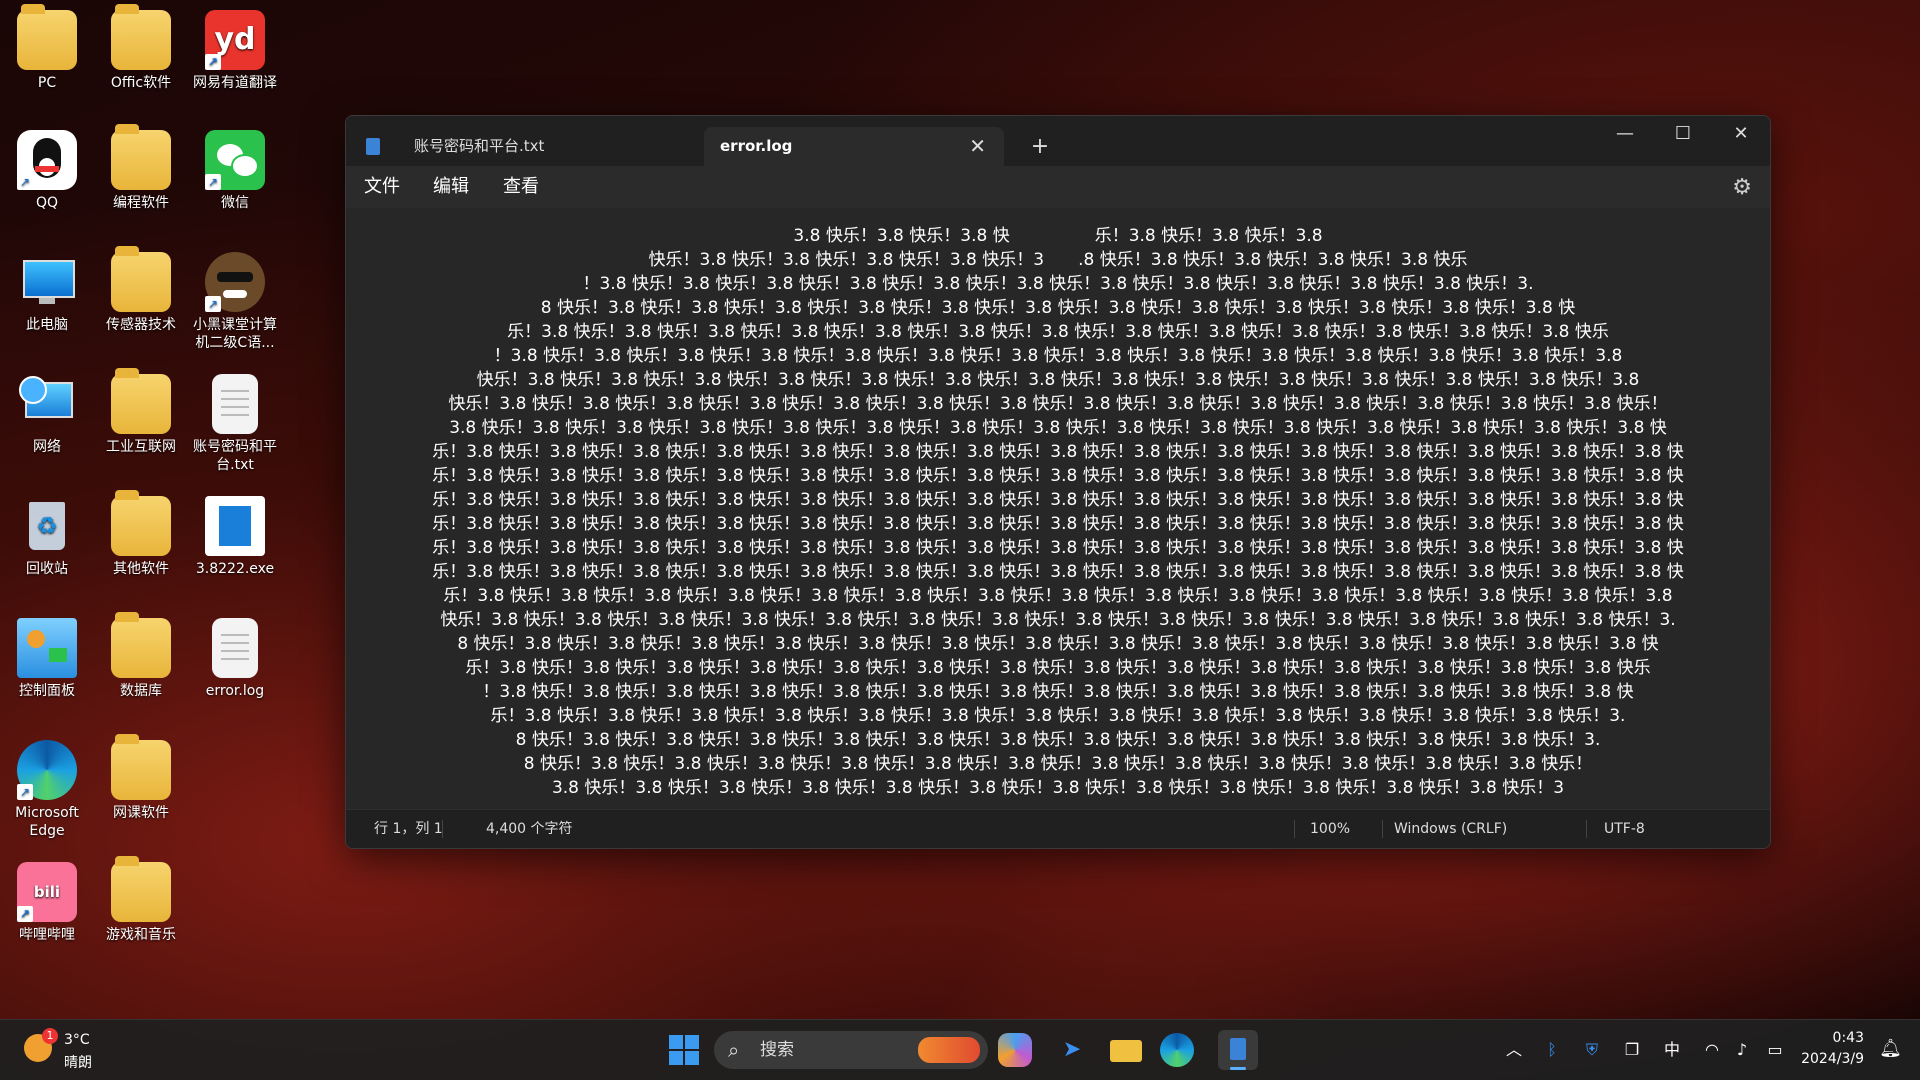 The width and height of the screenshot is (1920, 1080). I want to click on file-explorer-icon, so click(1126, 1050).